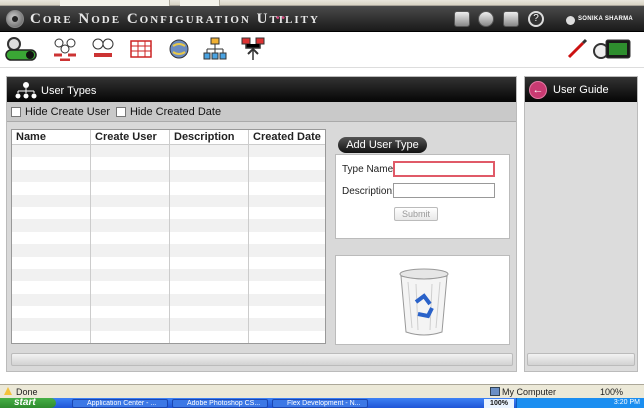  What do you see at coordinates (287, 137) in the screenshot?
I see `column-header-created-date: Created Date` at bounding box center [287, 137].